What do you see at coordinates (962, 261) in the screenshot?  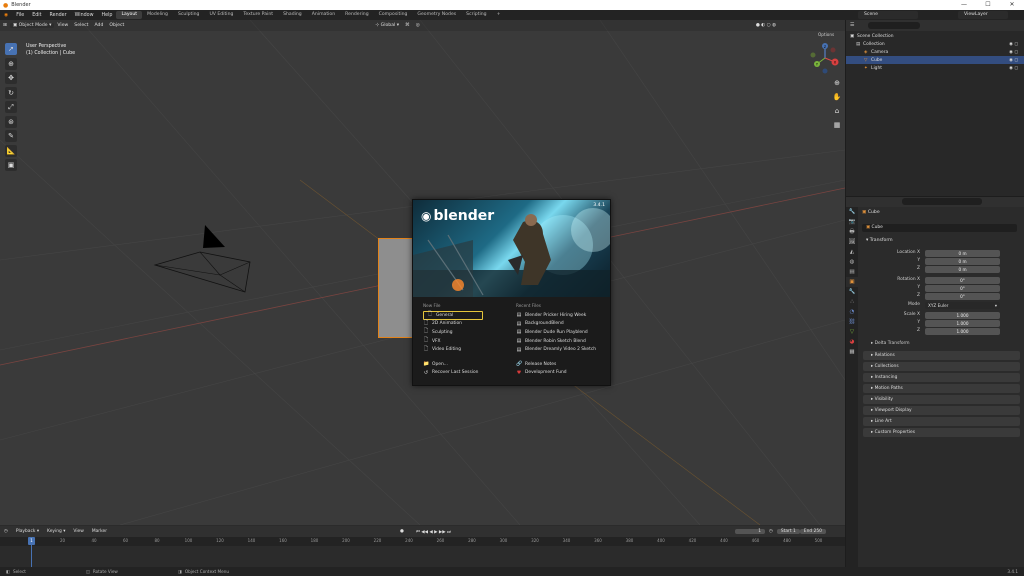 I see `location-y-field: 0 m` at bounding box center [962, 261].